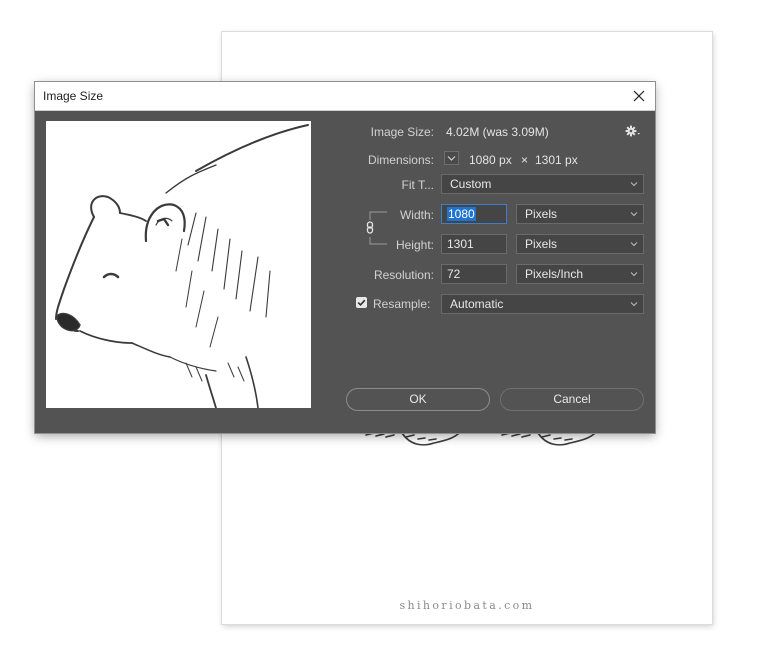 The image size is (768, 652). I want to click on width-label: Width:, so click(416, 215).